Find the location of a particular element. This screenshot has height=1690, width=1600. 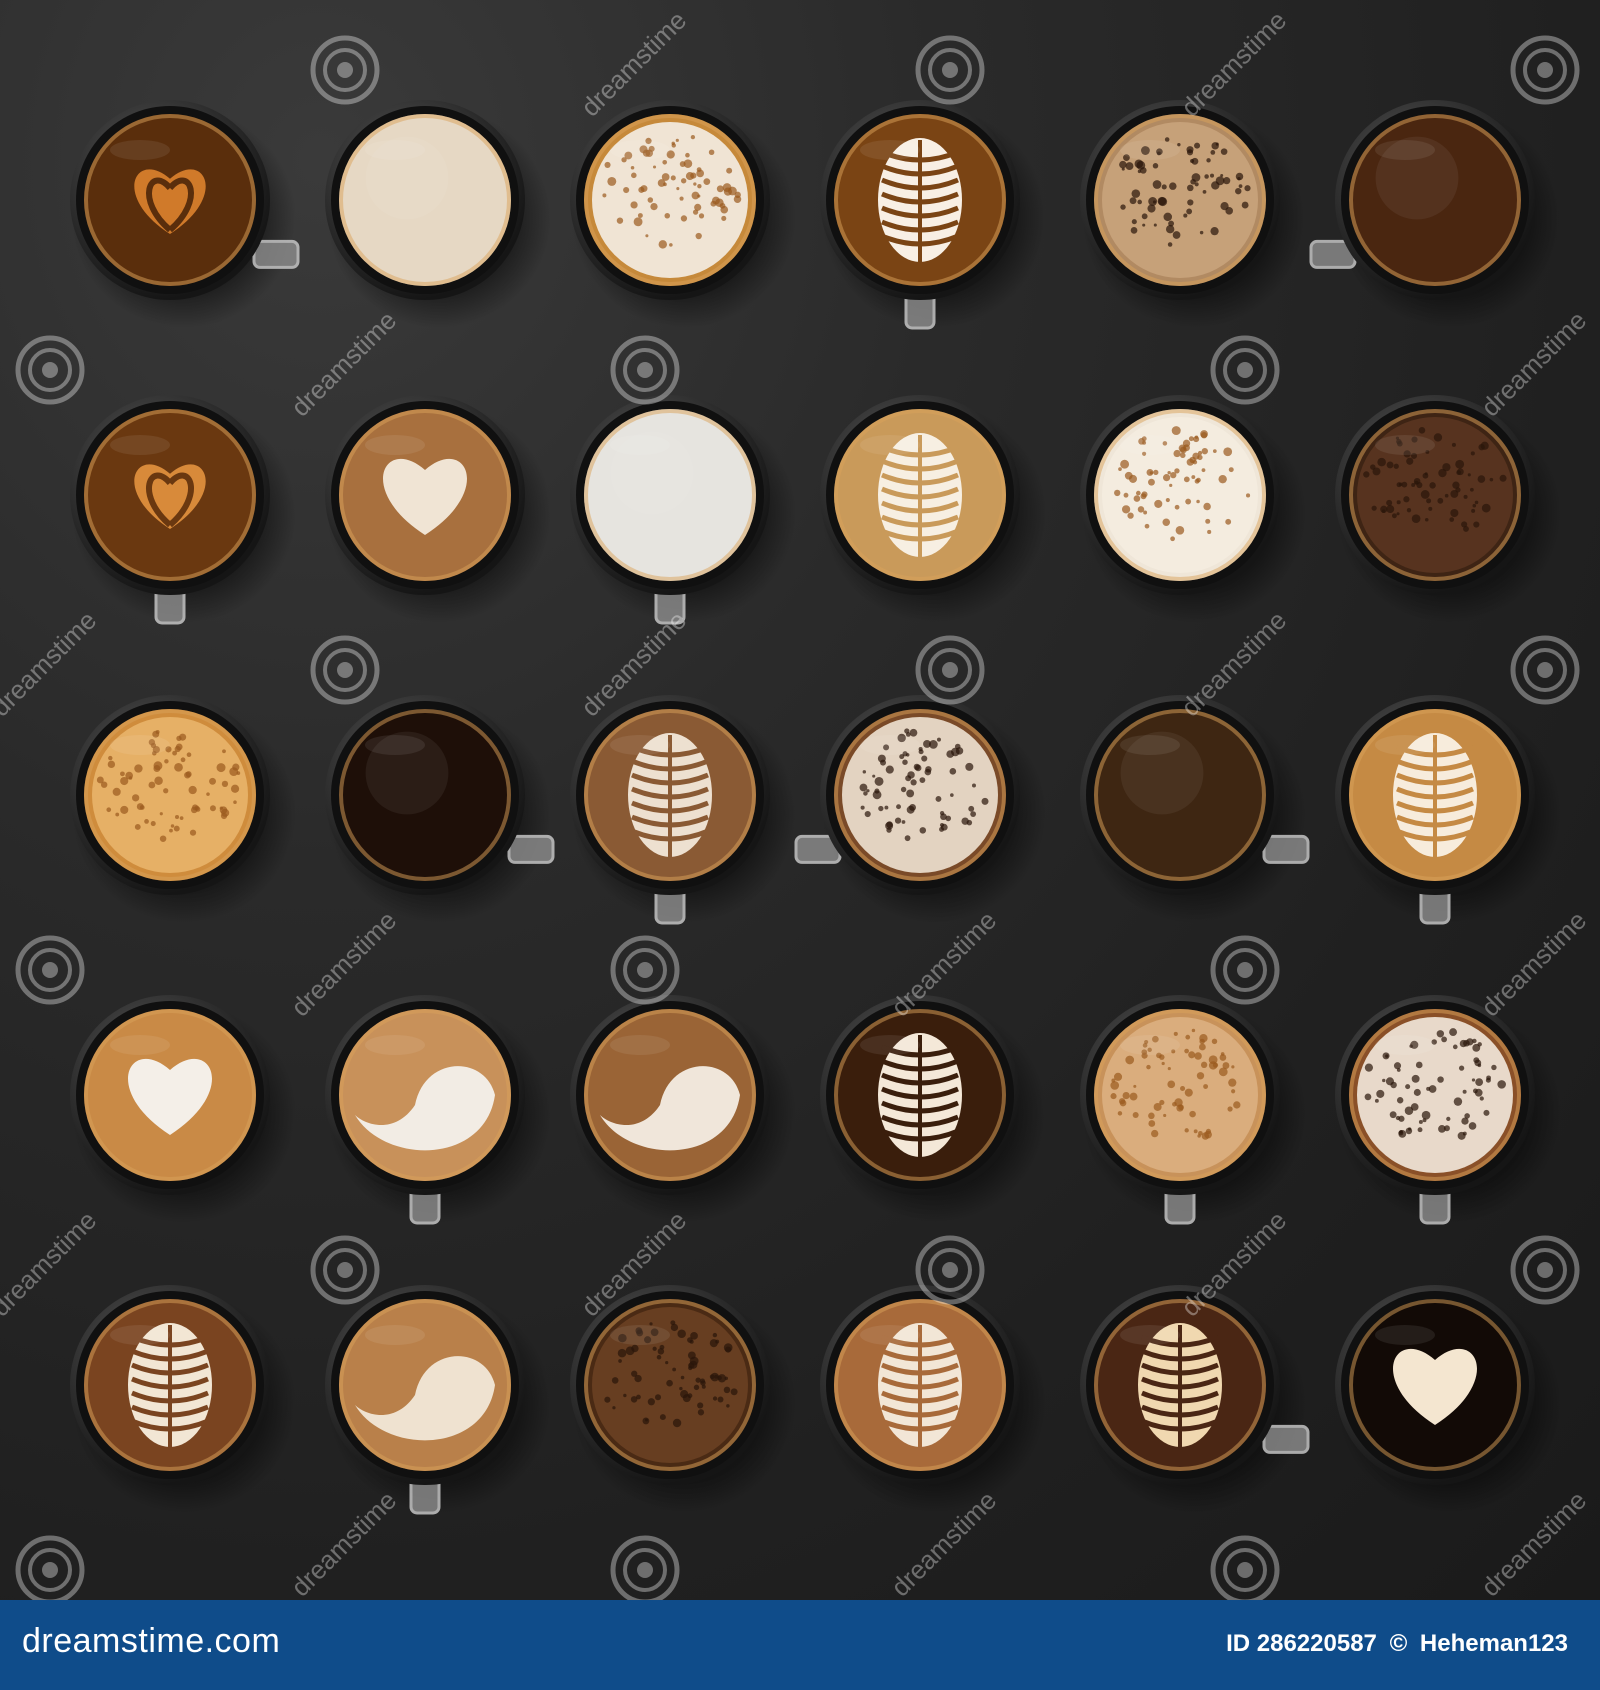

copyright-icon: © is located at coordinates (1398, 1643).